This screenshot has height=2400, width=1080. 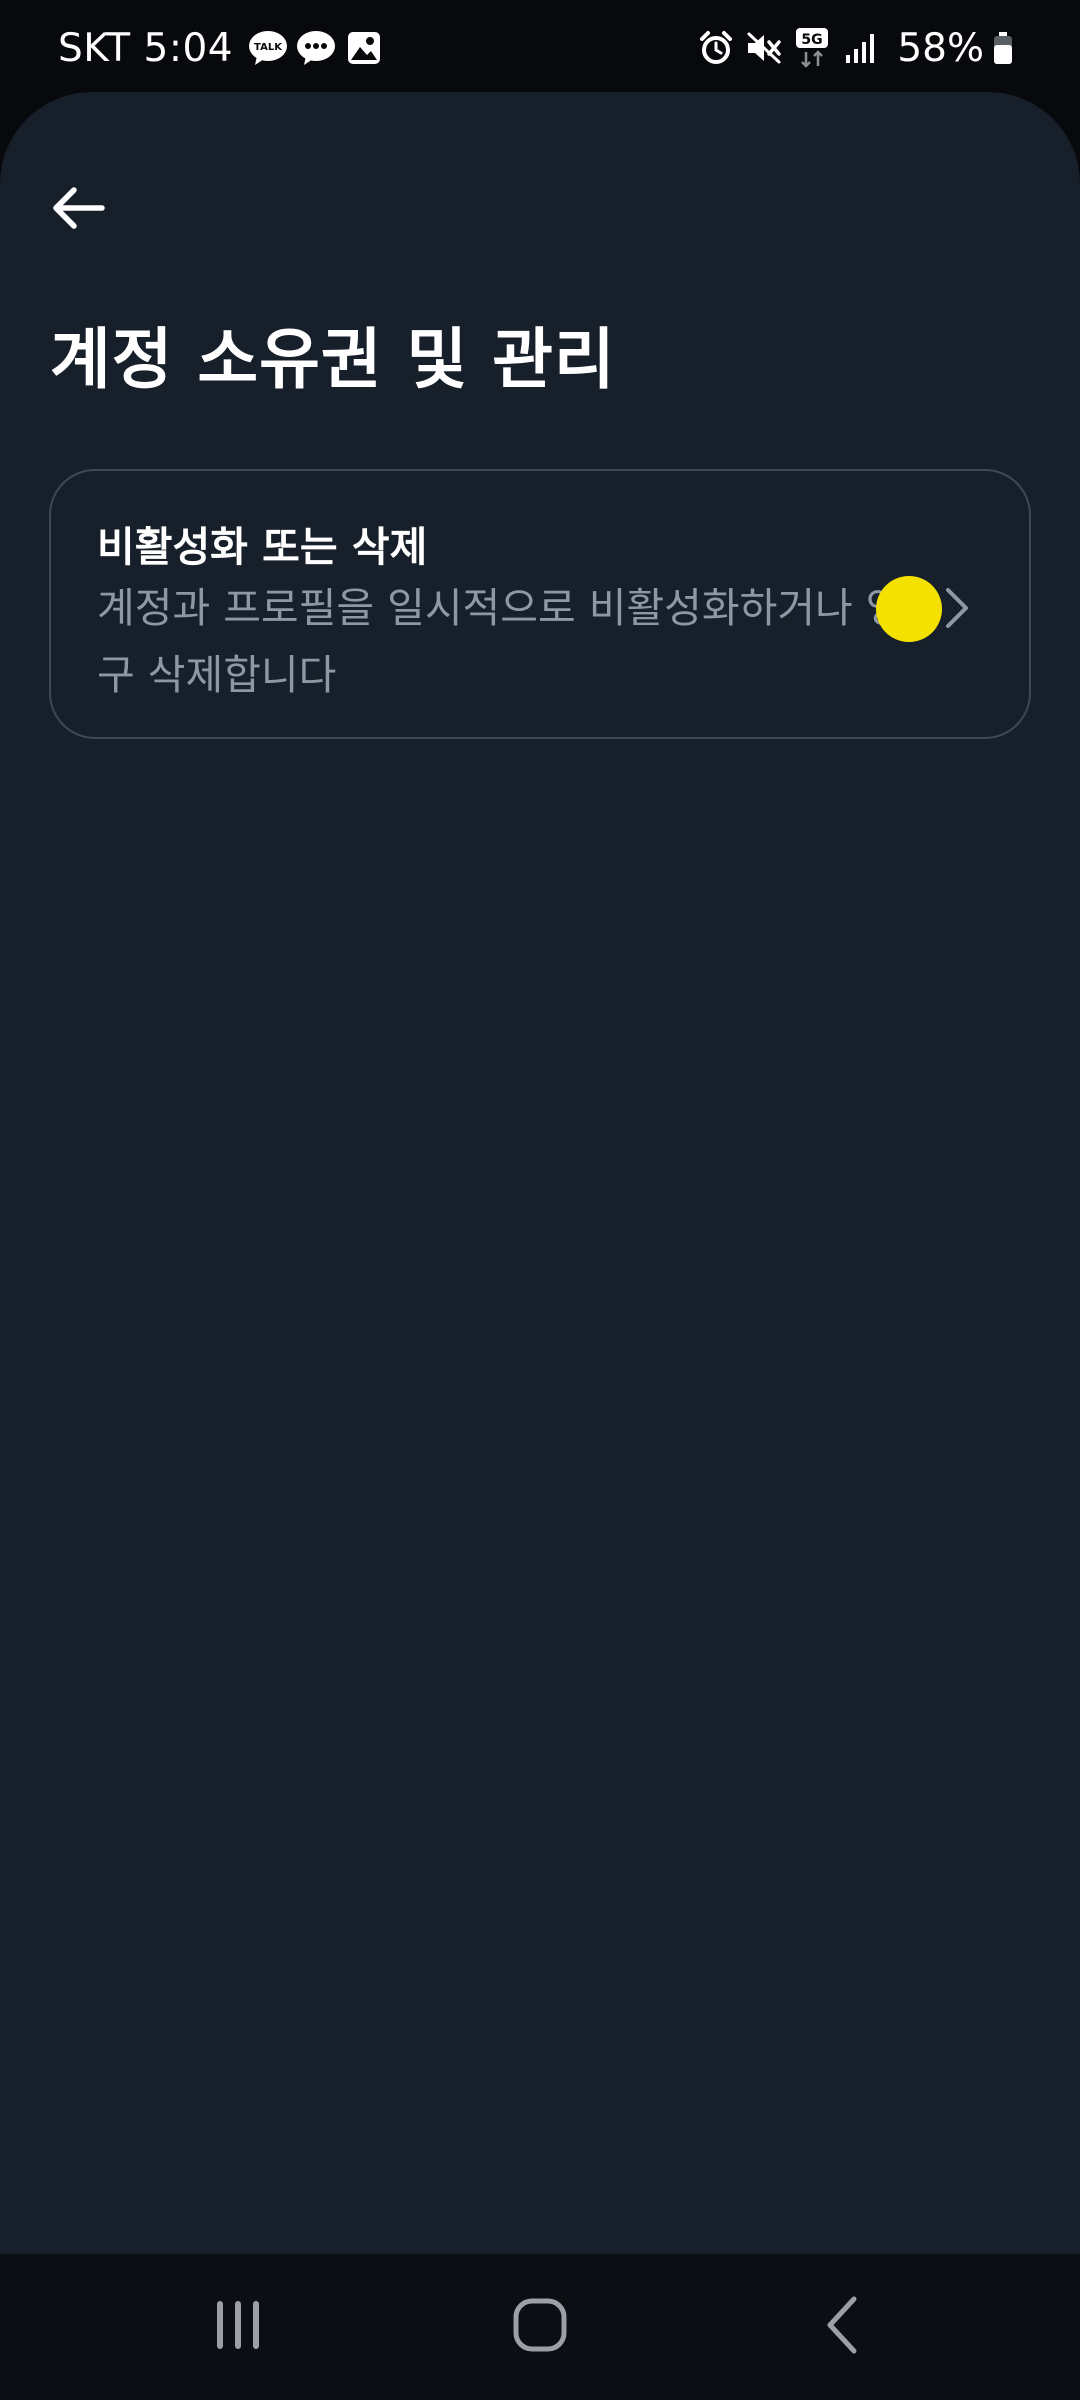 I want to click on svg-text: 5G, so click(x=812, y=40).